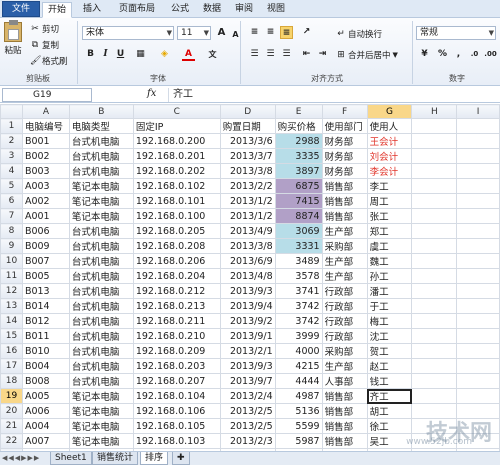 The image size is (500, 465). I want to click on row-header: 22, so click(11, 441).